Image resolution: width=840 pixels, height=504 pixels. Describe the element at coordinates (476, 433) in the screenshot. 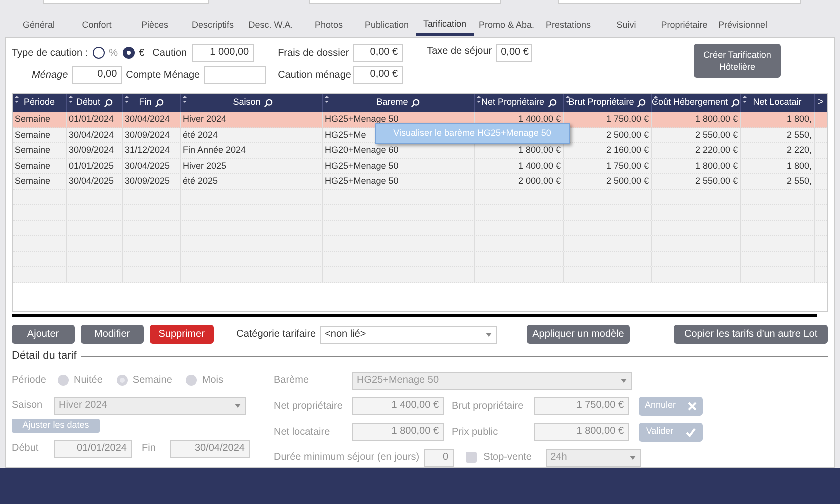

I see `field-label: Prix public` at that location.